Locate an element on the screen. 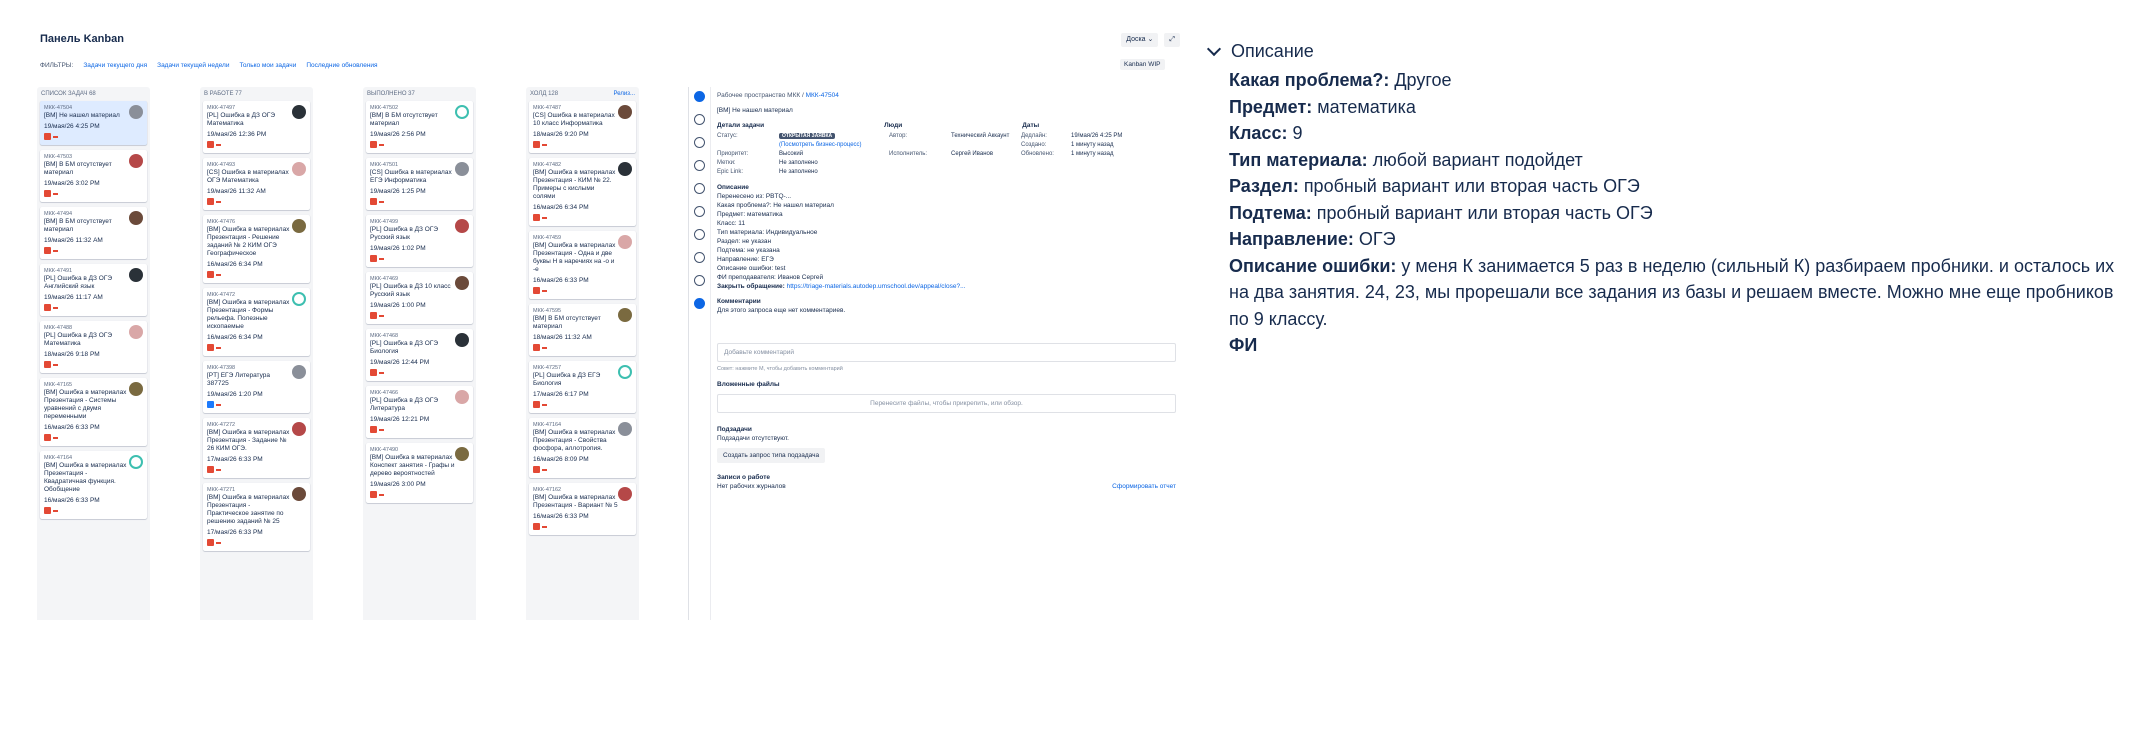  board-select-button: Доска ⌄ is located at coordinates (1140, 40).